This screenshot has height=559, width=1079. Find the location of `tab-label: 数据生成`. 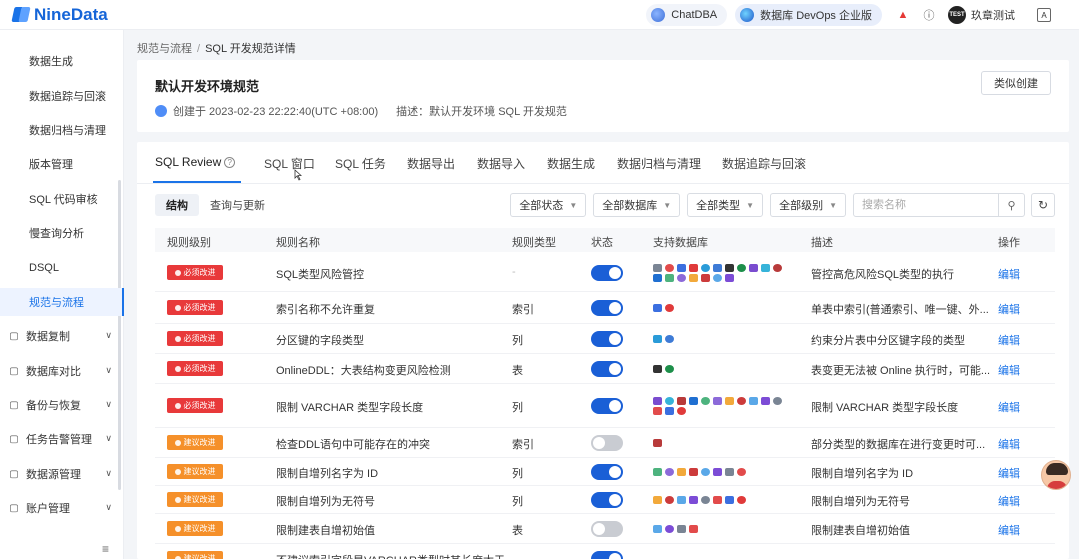

tab-label: 数据生成 is located at coordinates (571, 164).